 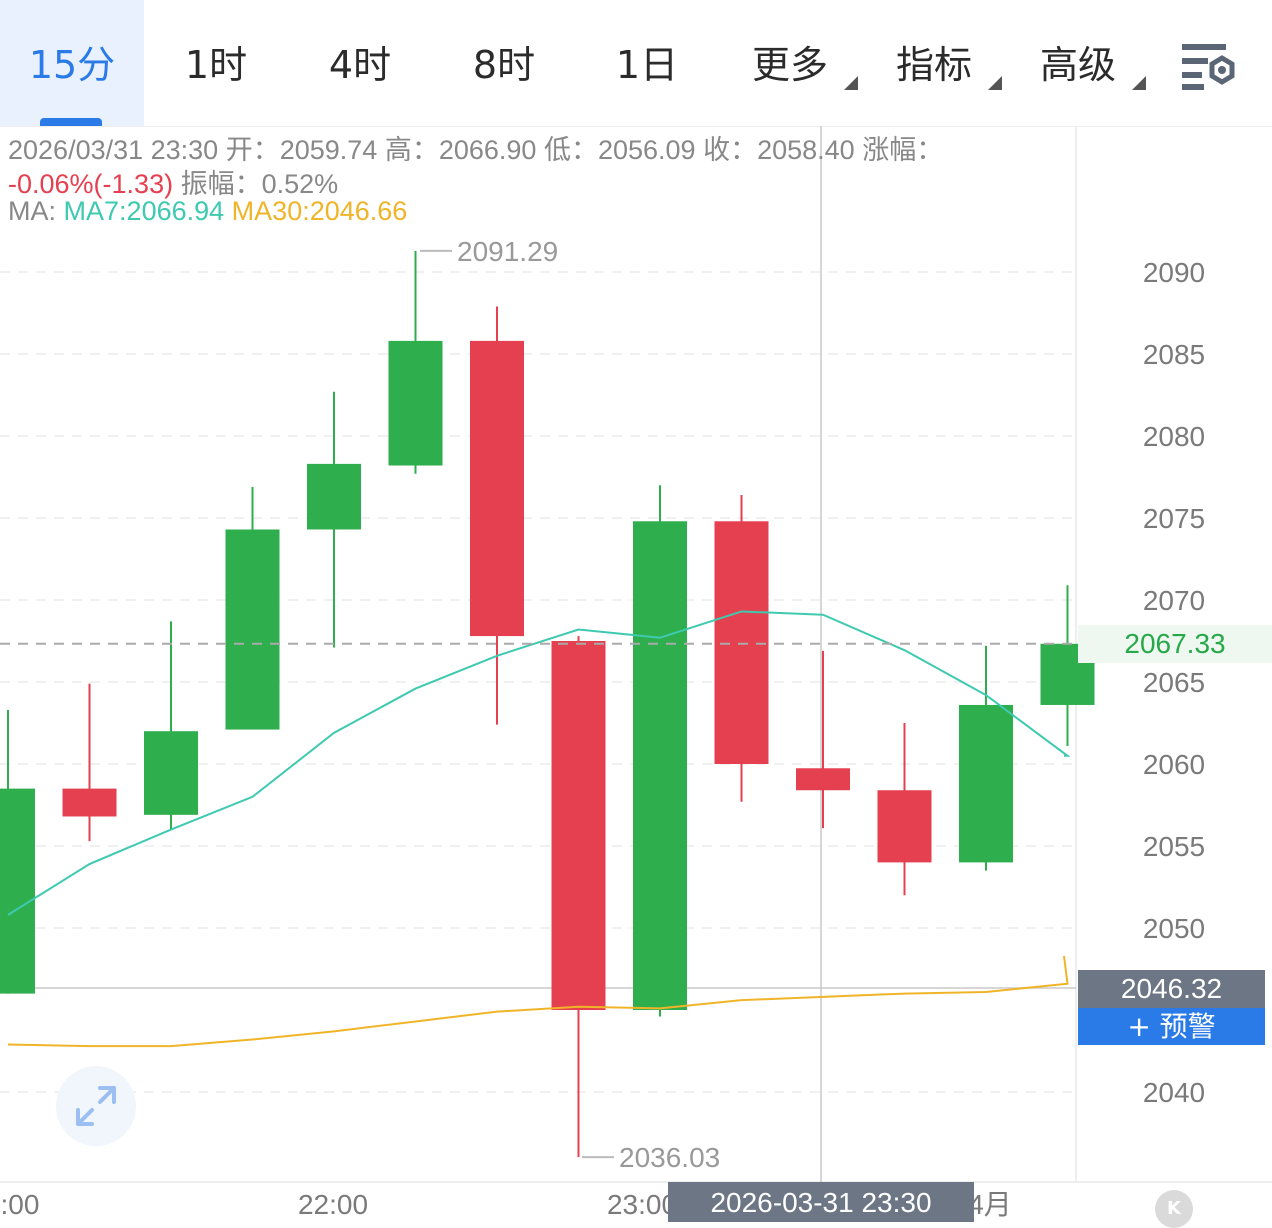 I want to click on high-marker-label: 2091.29, so click(x=507, y=251).